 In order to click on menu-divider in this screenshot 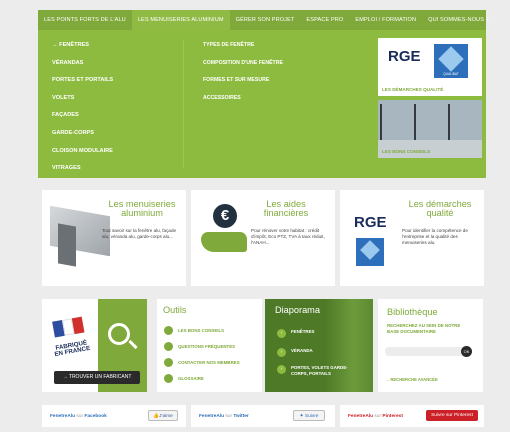, I will do `click(183, 104)`.